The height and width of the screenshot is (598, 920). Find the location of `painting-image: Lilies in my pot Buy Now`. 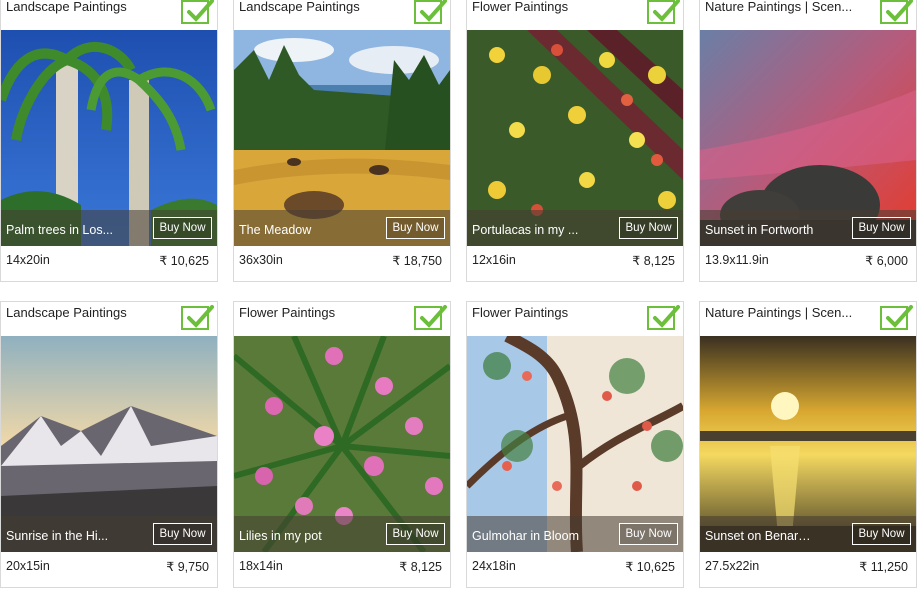

painting-image: Lilies in my pot Buy Now is located at coordinates (342, 444).